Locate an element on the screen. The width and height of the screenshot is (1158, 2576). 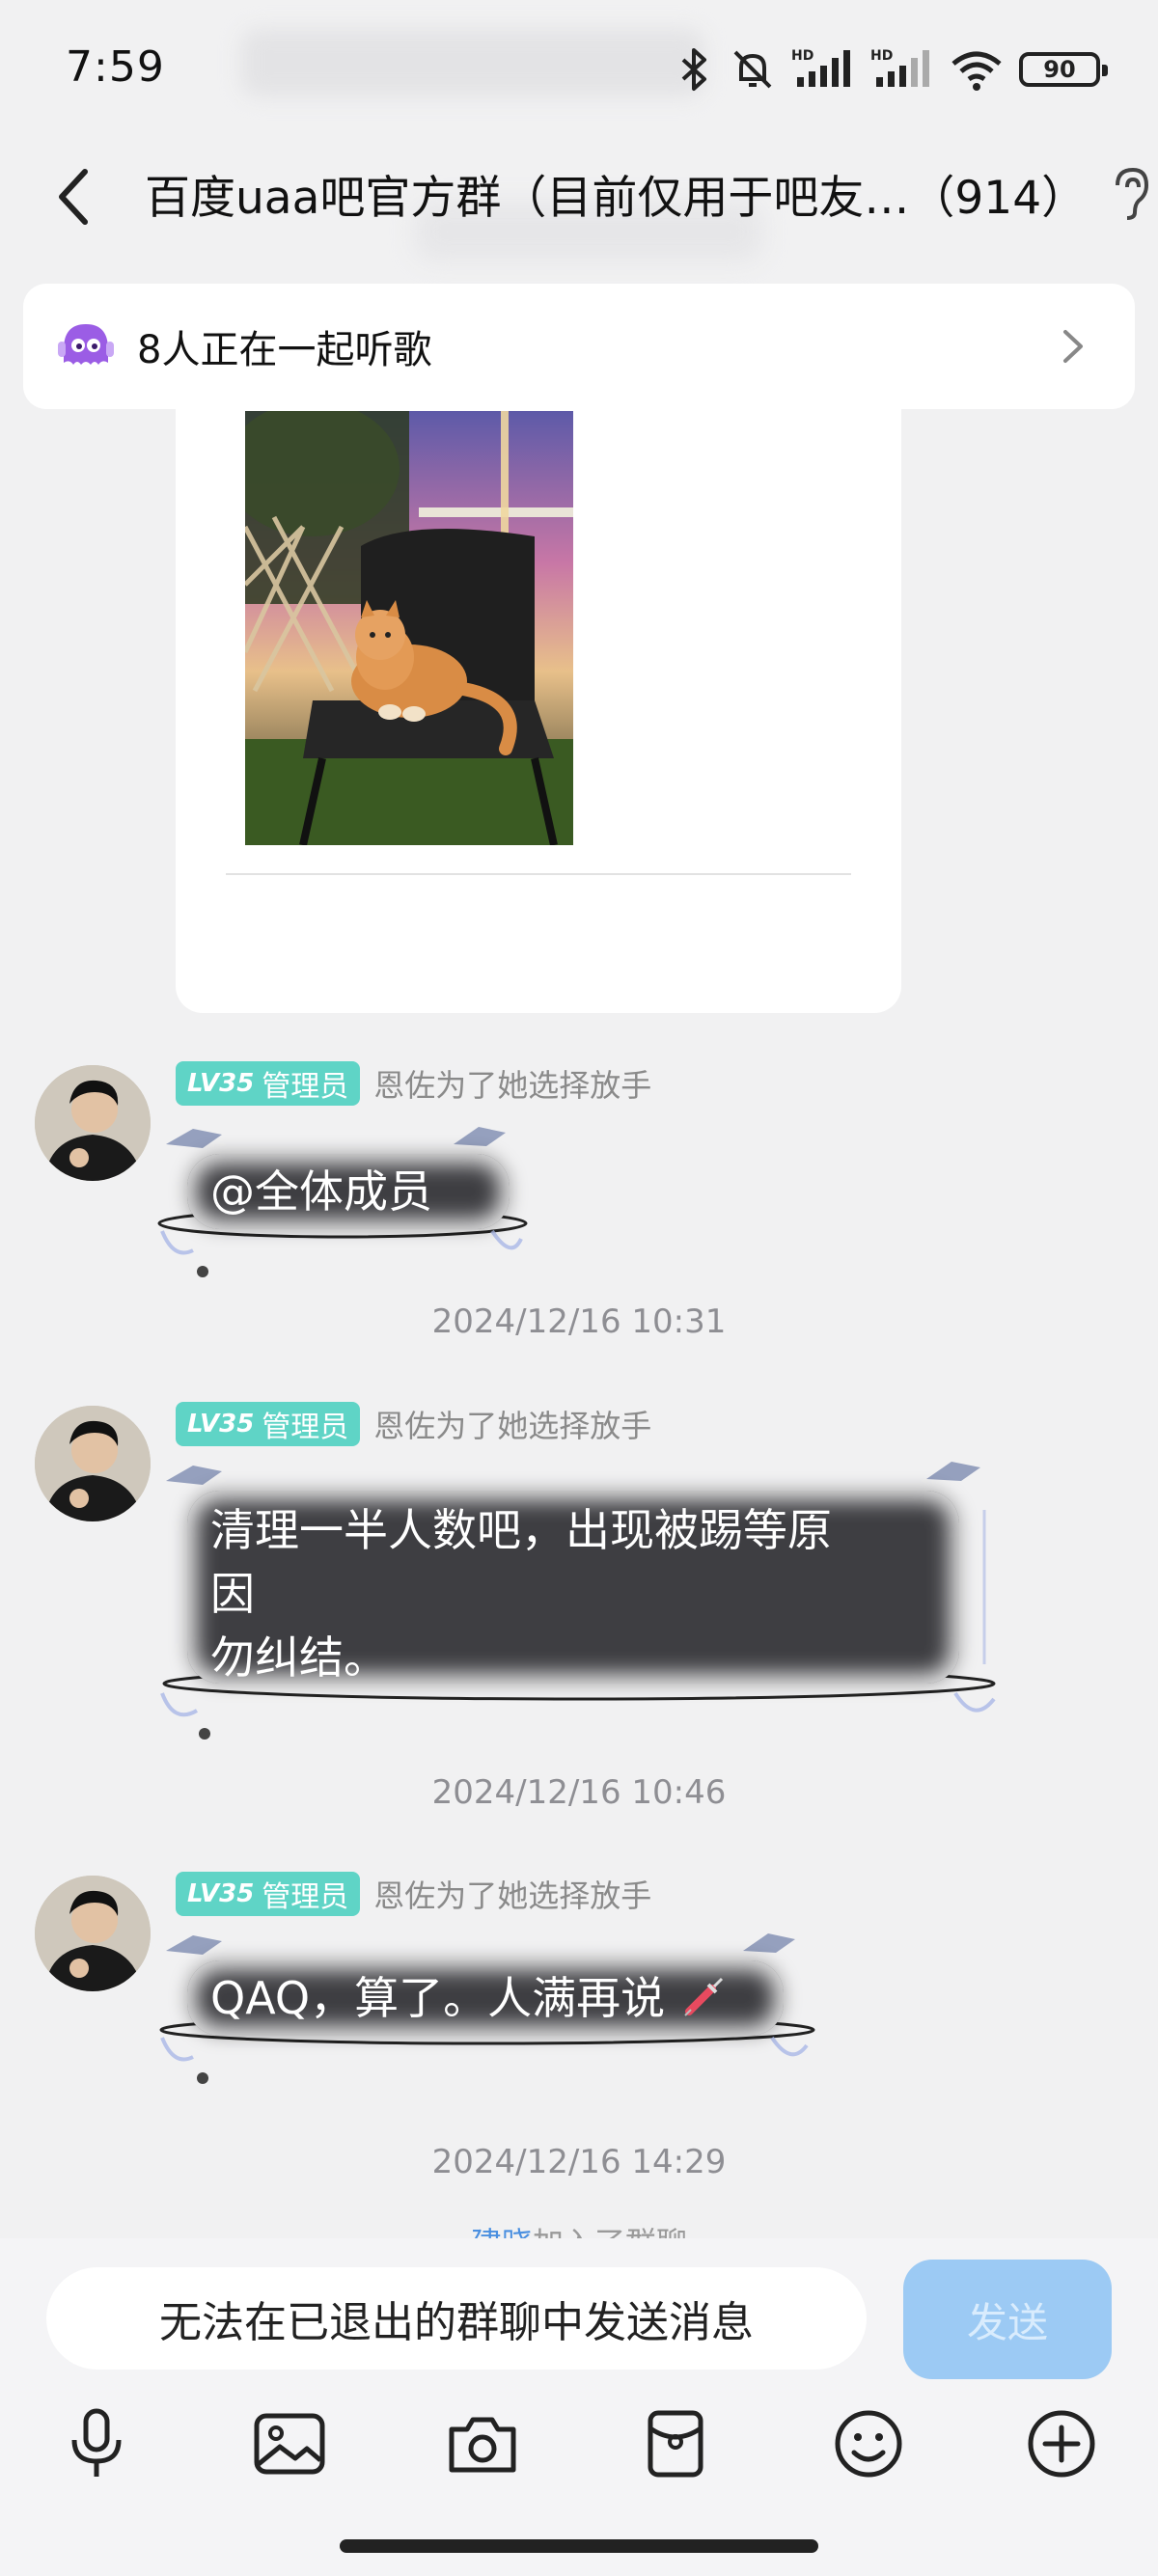
ear-icon is located at coordinates (1131, 193).